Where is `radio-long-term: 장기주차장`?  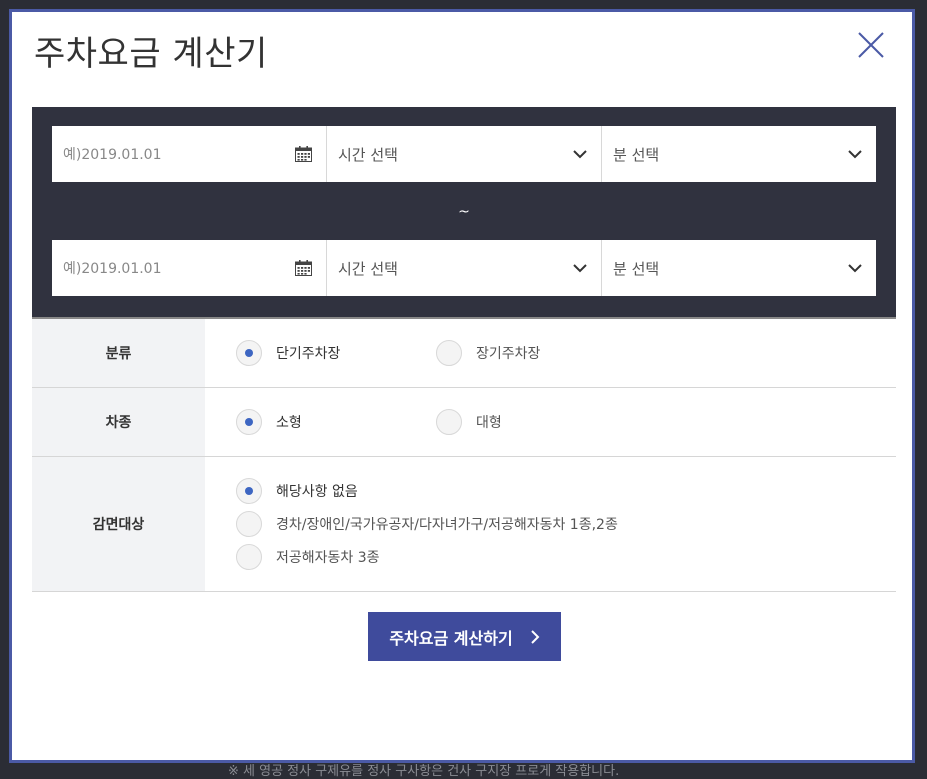 radio-long-term: 장기주차장 is located at coordinates (488, 353).